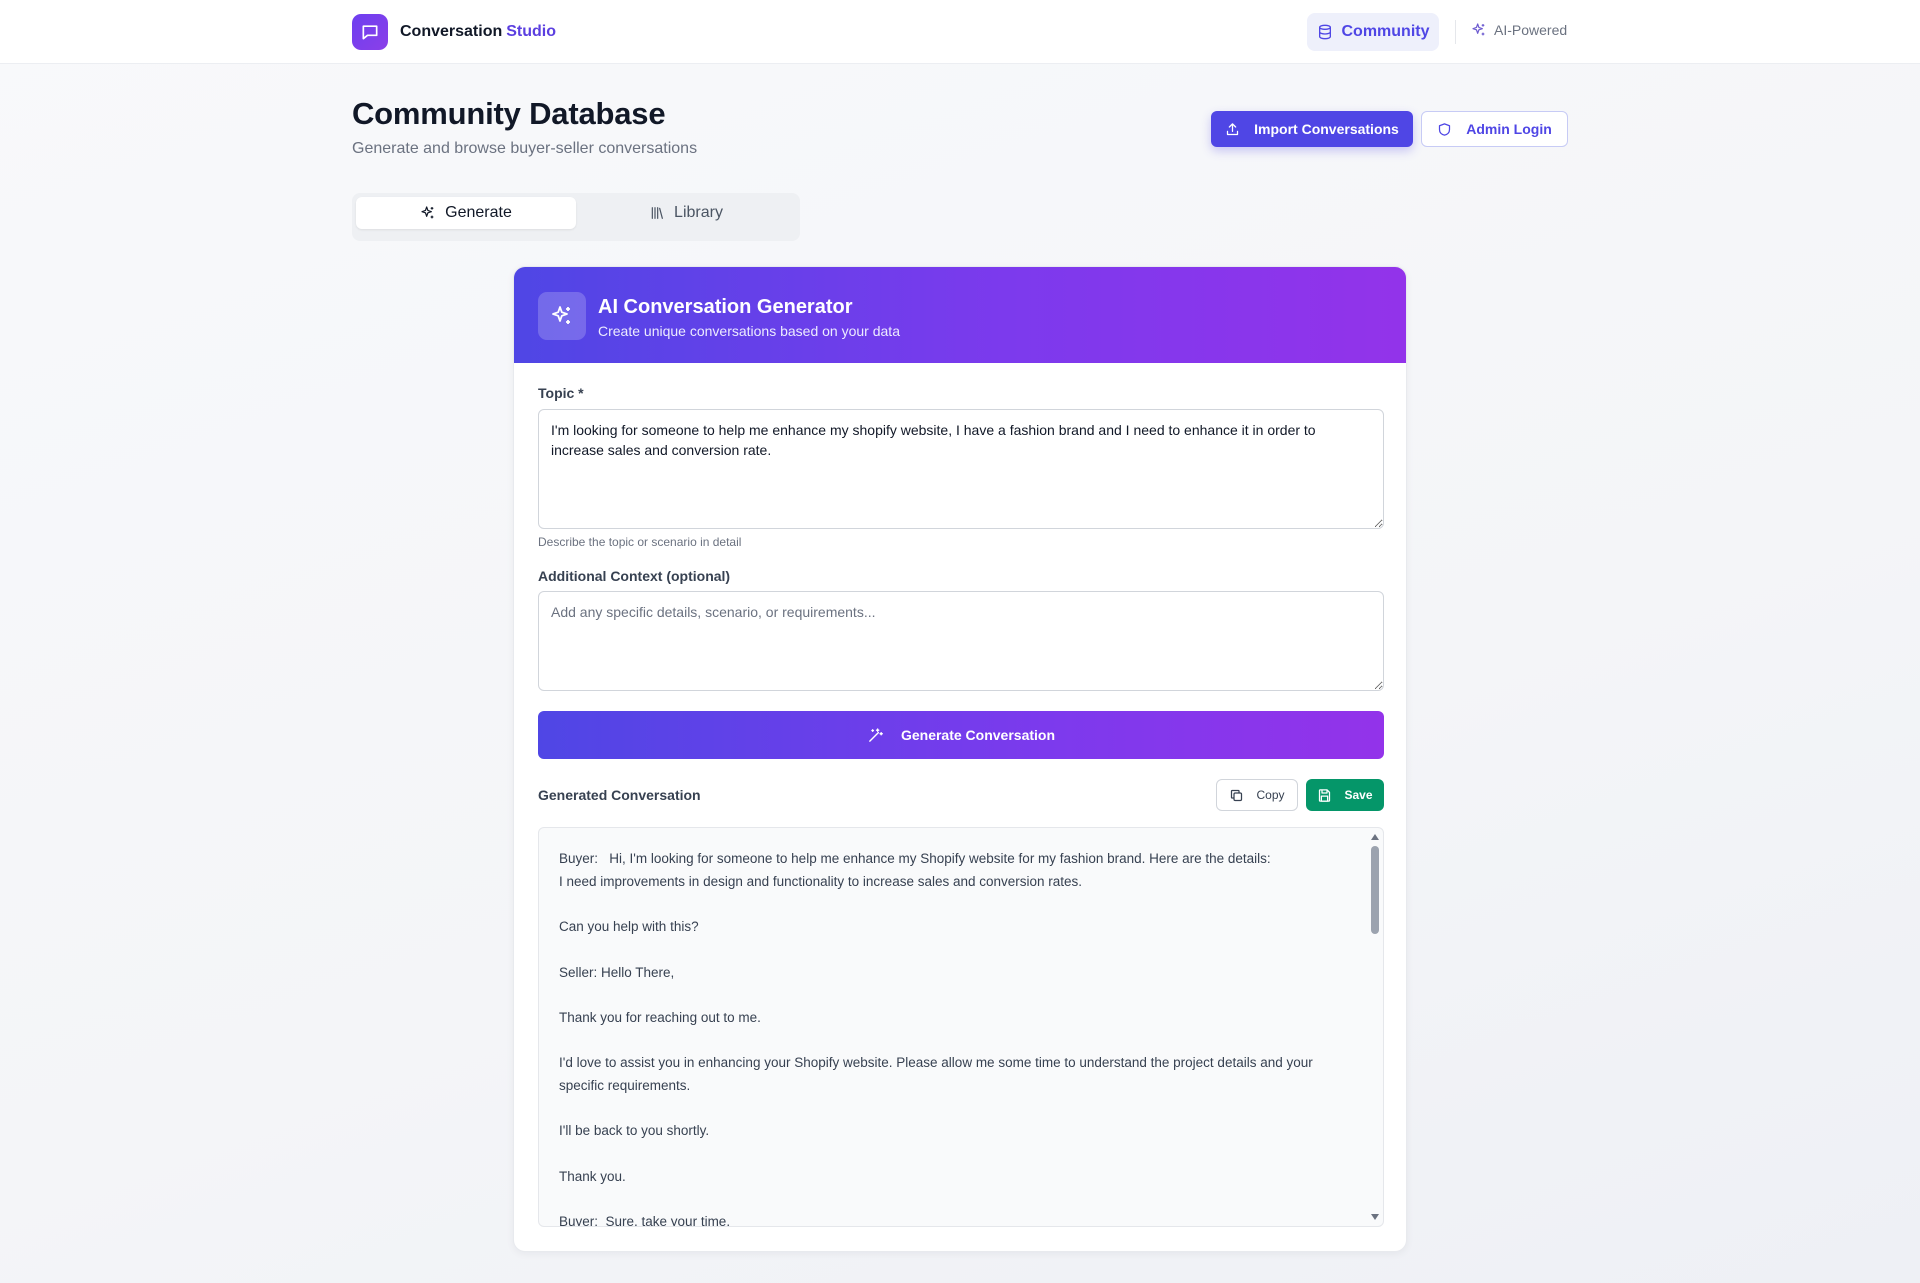  Describe the element at coordinates (1233, 128) in the screenshot. I see `upload-icon` at that location.